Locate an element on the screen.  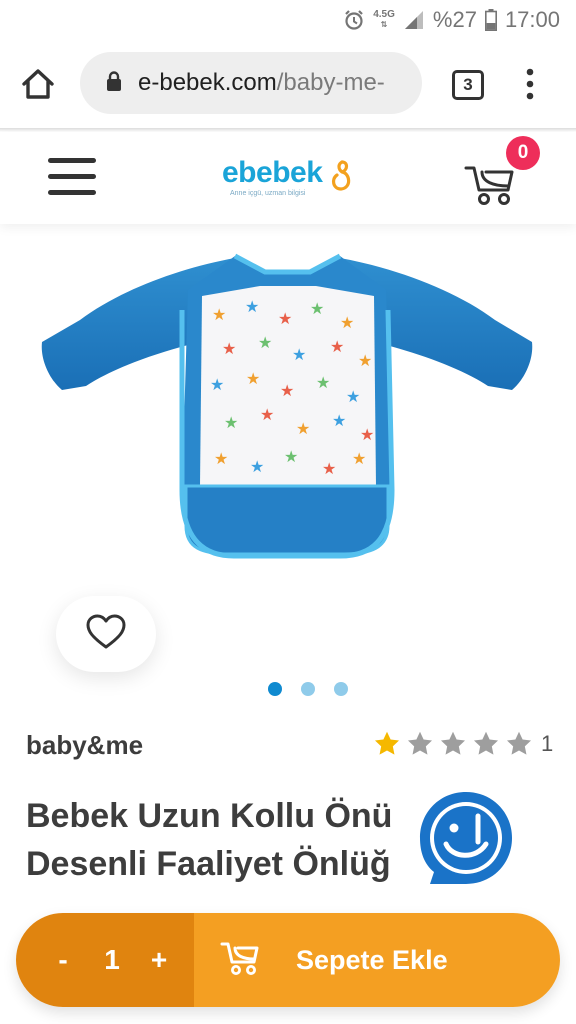
logo-tagline: Anne içgü, uzman bilgisi is located at coordinates (268, 193).